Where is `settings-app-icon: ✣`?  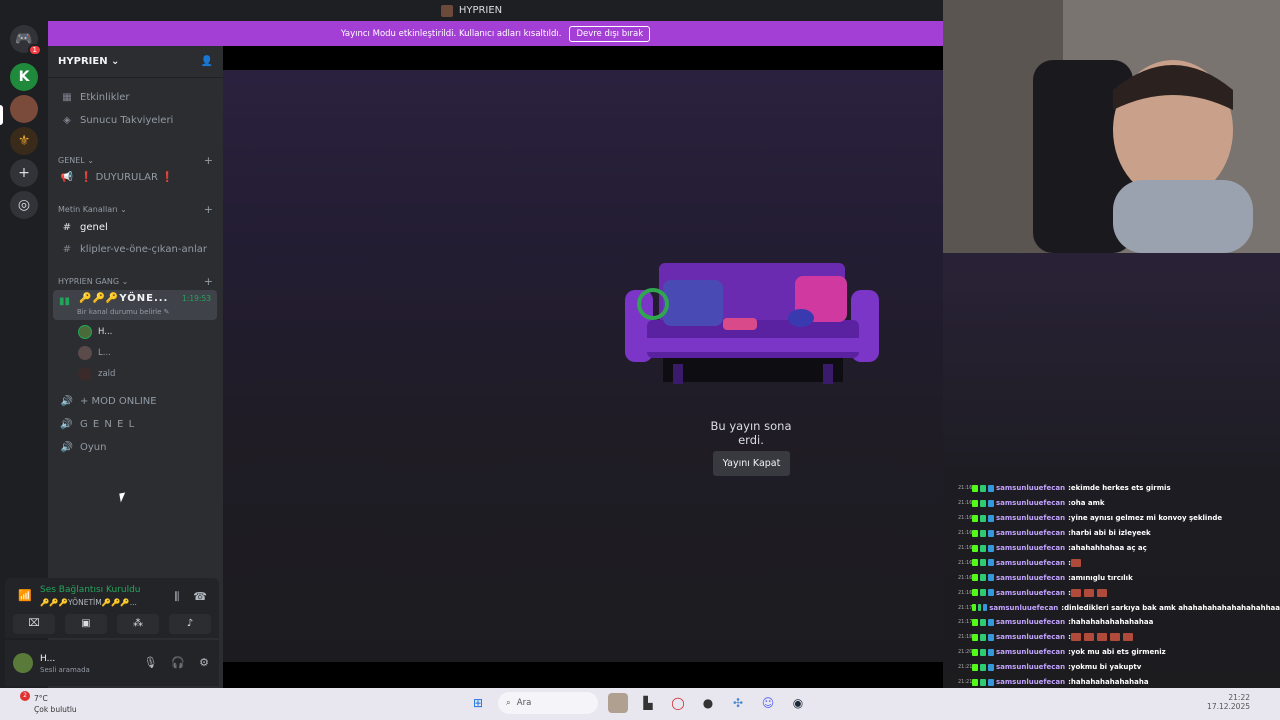
settings-app-icon: ✣ is located at coordinates (738, 703).